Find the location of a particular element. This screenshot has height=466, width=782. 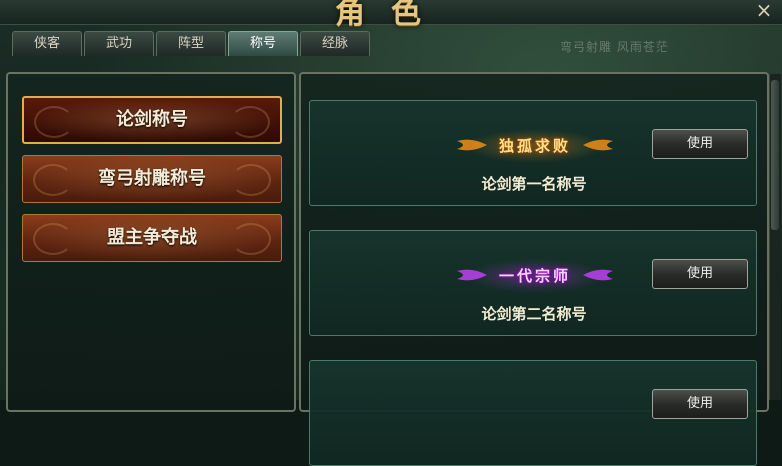

title-card: 使用 is located at coordinates (533, 413).